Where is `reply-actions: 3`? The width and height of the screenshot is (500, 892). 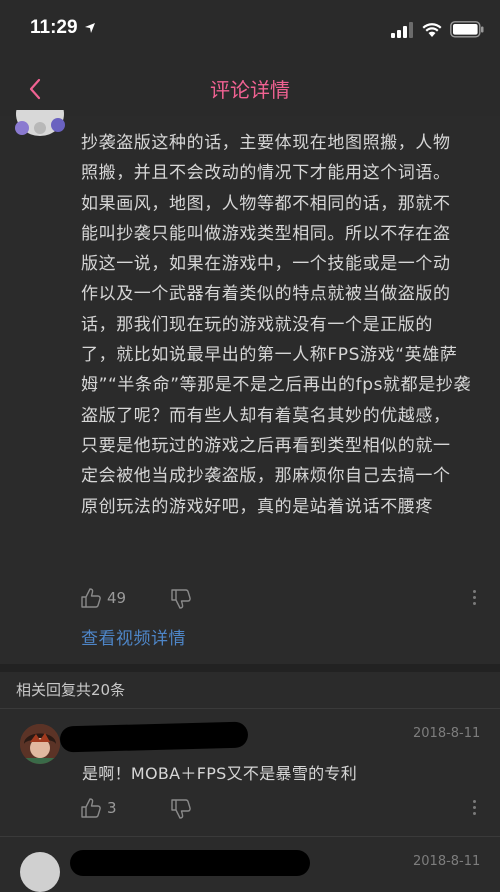 reply-actions: 3 is located at coordinates (285, 809).